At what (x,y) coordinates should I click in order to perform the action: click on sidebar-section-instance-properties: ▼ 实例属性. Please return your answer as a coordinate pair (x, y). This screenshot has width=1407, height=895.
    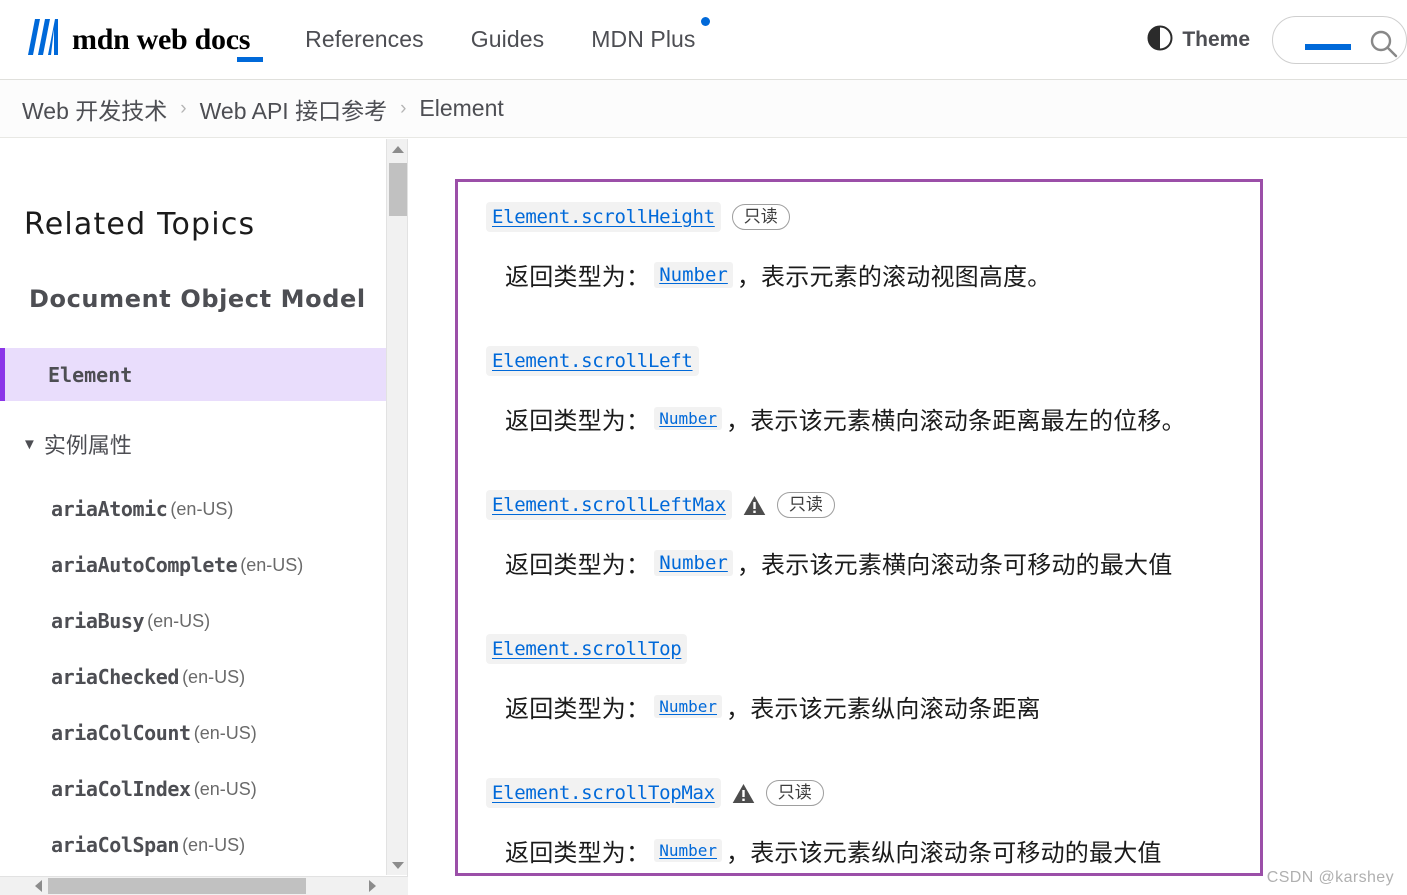
    Looking at the image, I should click on (194, 430).